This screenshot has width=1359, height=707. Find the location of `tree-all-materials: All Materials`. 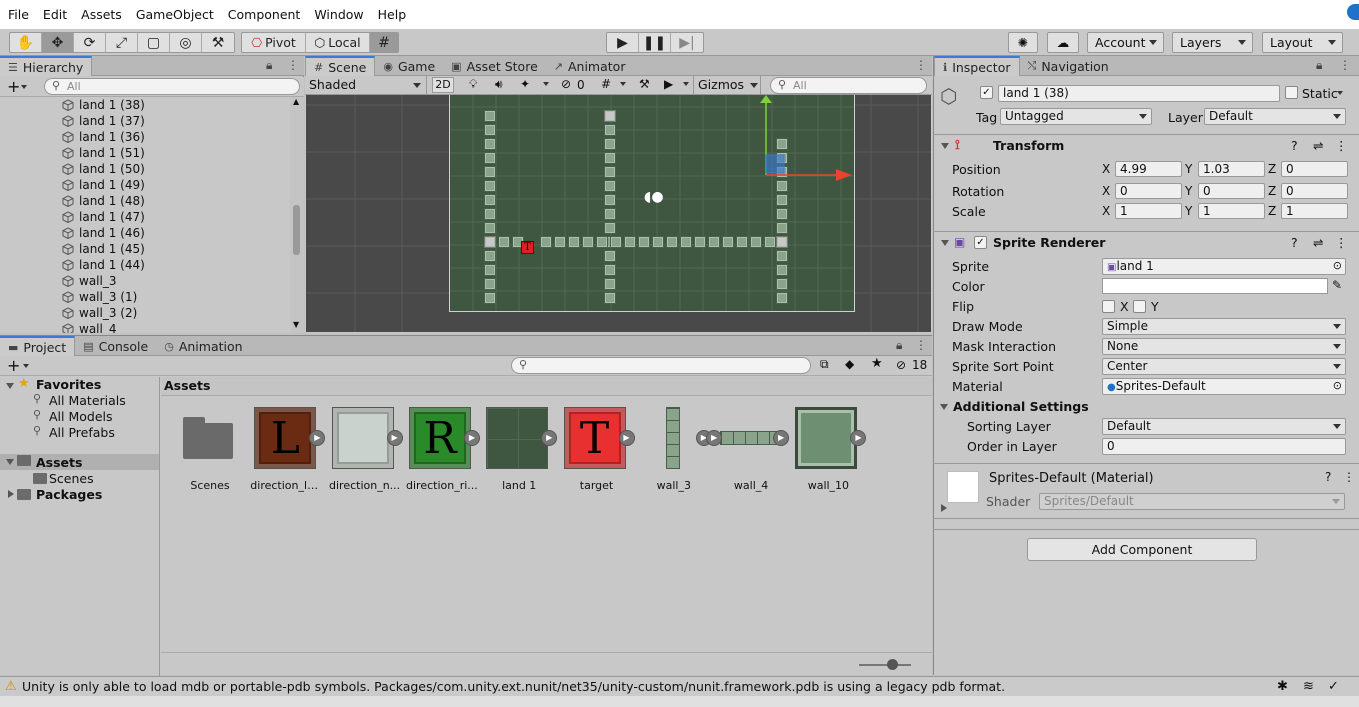

tree-all-materials: All Materials is located at coordinates (87, 400).